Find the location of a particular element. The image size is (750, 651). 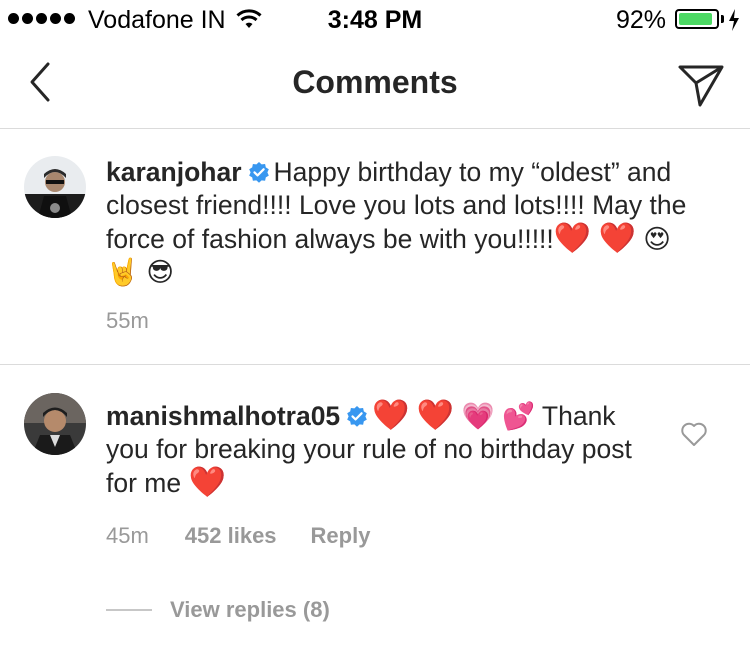

comment-timestamp: 45m is located at coordinates (127, 535).